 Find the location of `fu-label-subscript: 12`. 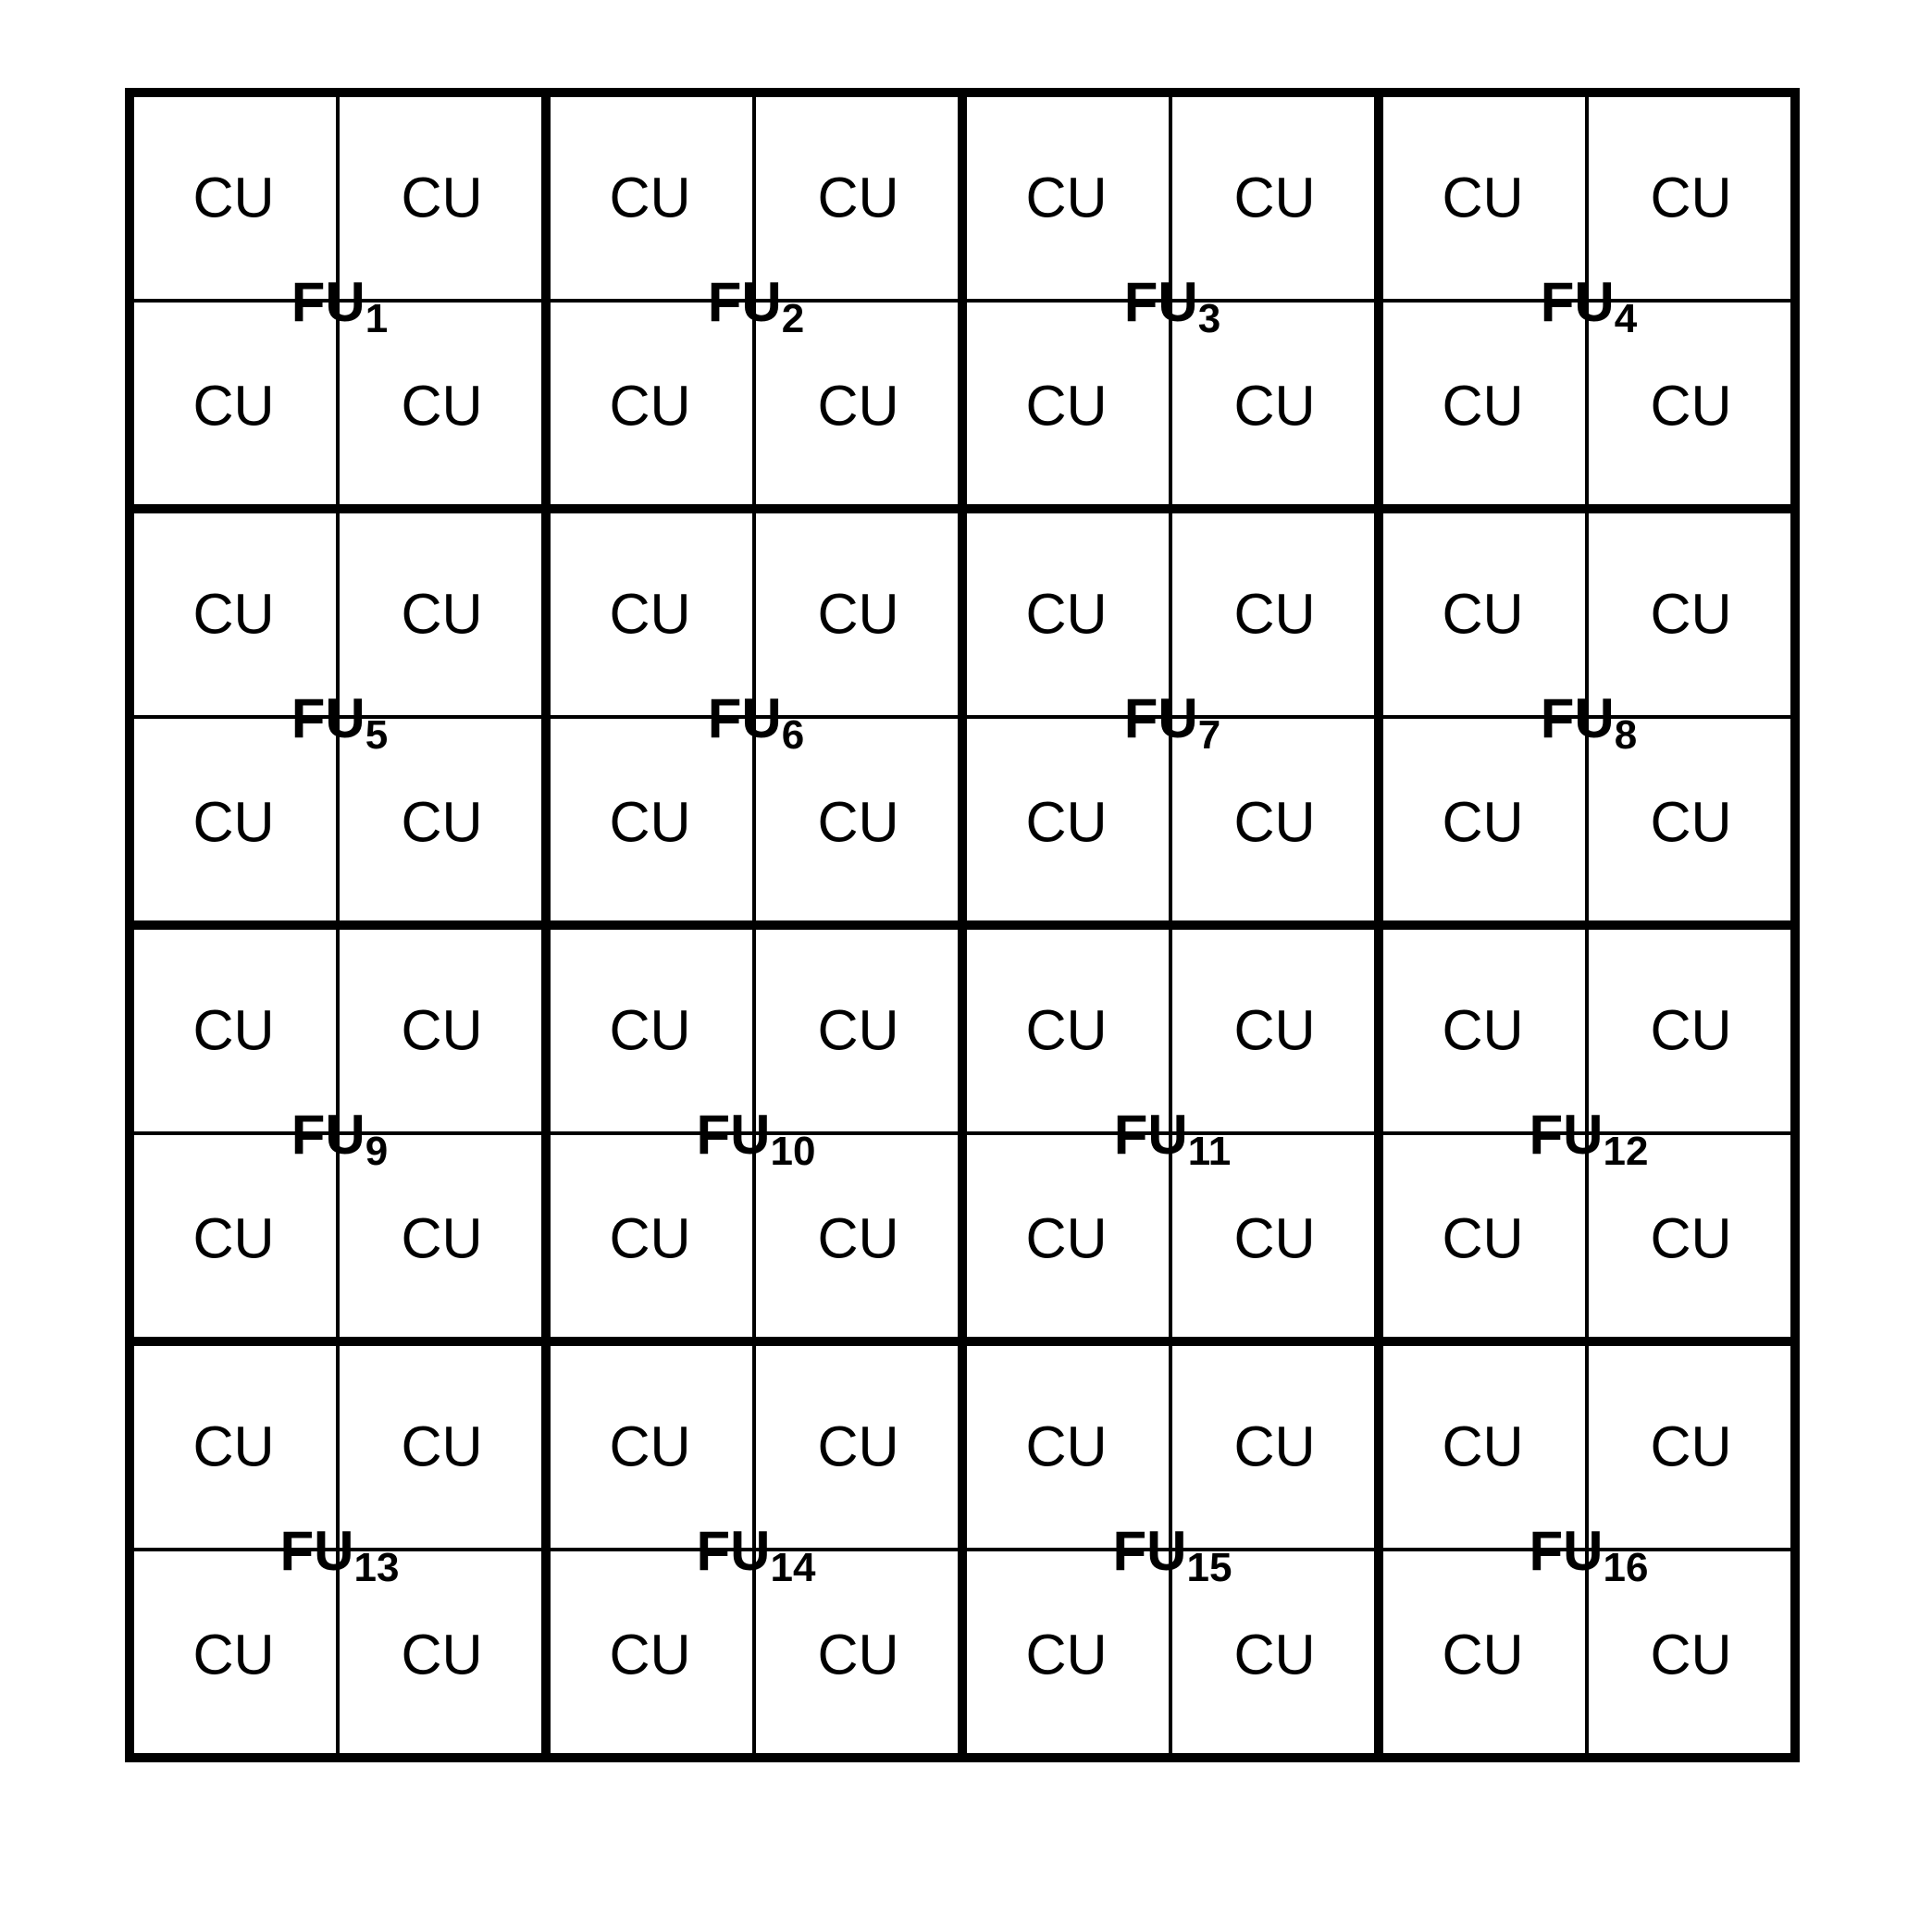

fu-label-subscript: 12 is located at coordinates (1626, 1151).